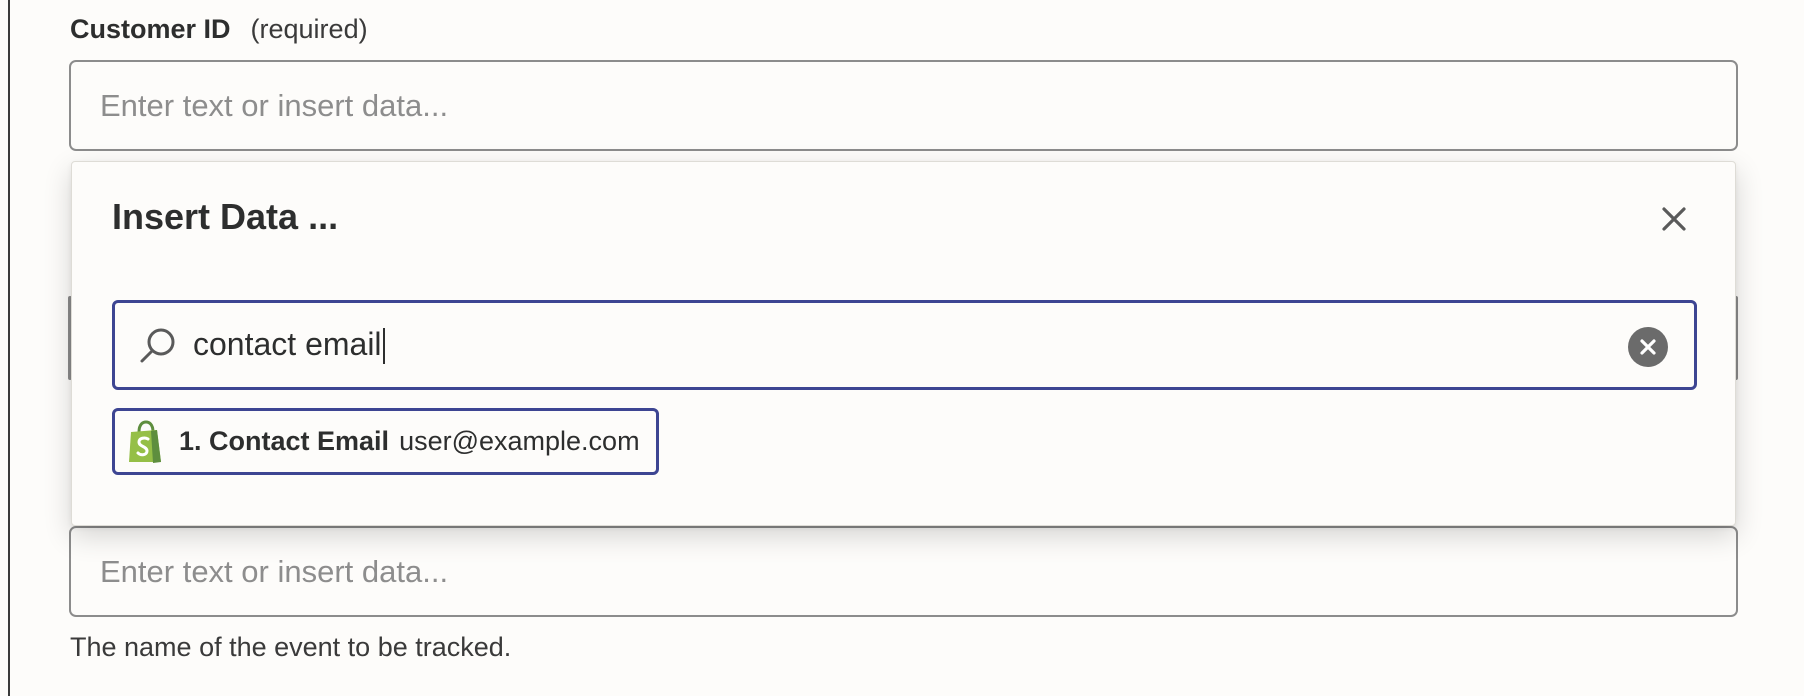  I want to click on search-result-item: 1. Contact Email user@example.com, so click(385, 441).